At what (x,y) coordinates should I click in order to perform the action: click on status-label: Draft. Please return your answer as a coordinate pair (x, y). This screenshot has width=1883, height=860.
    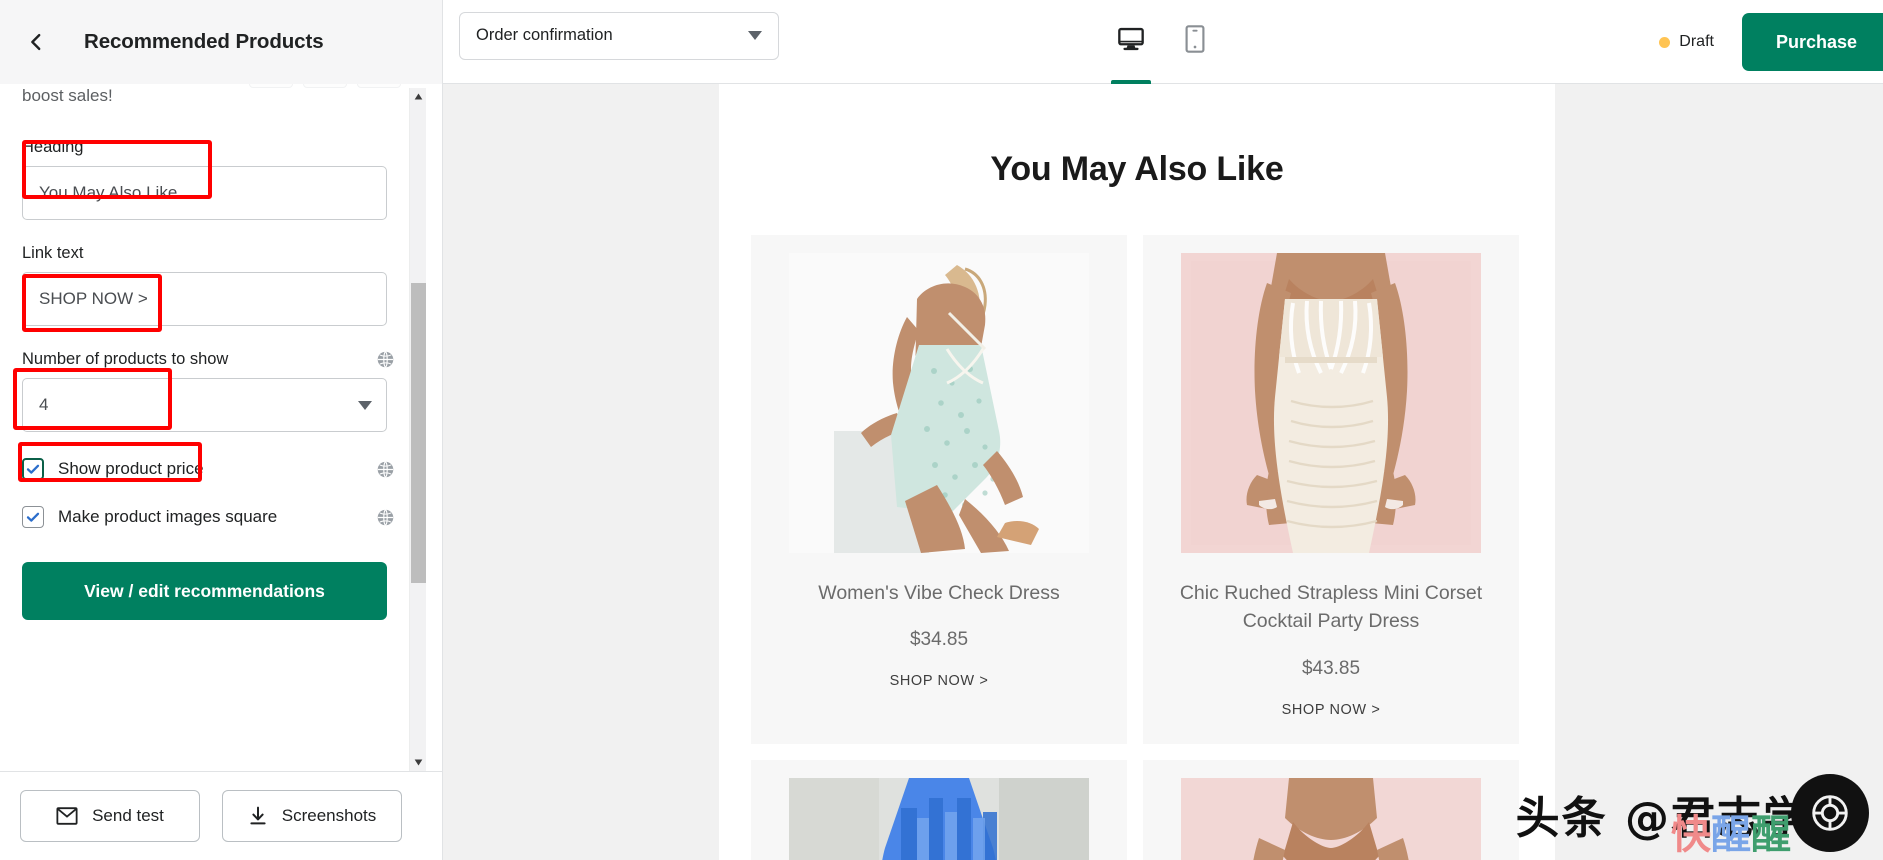
    Looking at the image, I should click on (1696, 41).